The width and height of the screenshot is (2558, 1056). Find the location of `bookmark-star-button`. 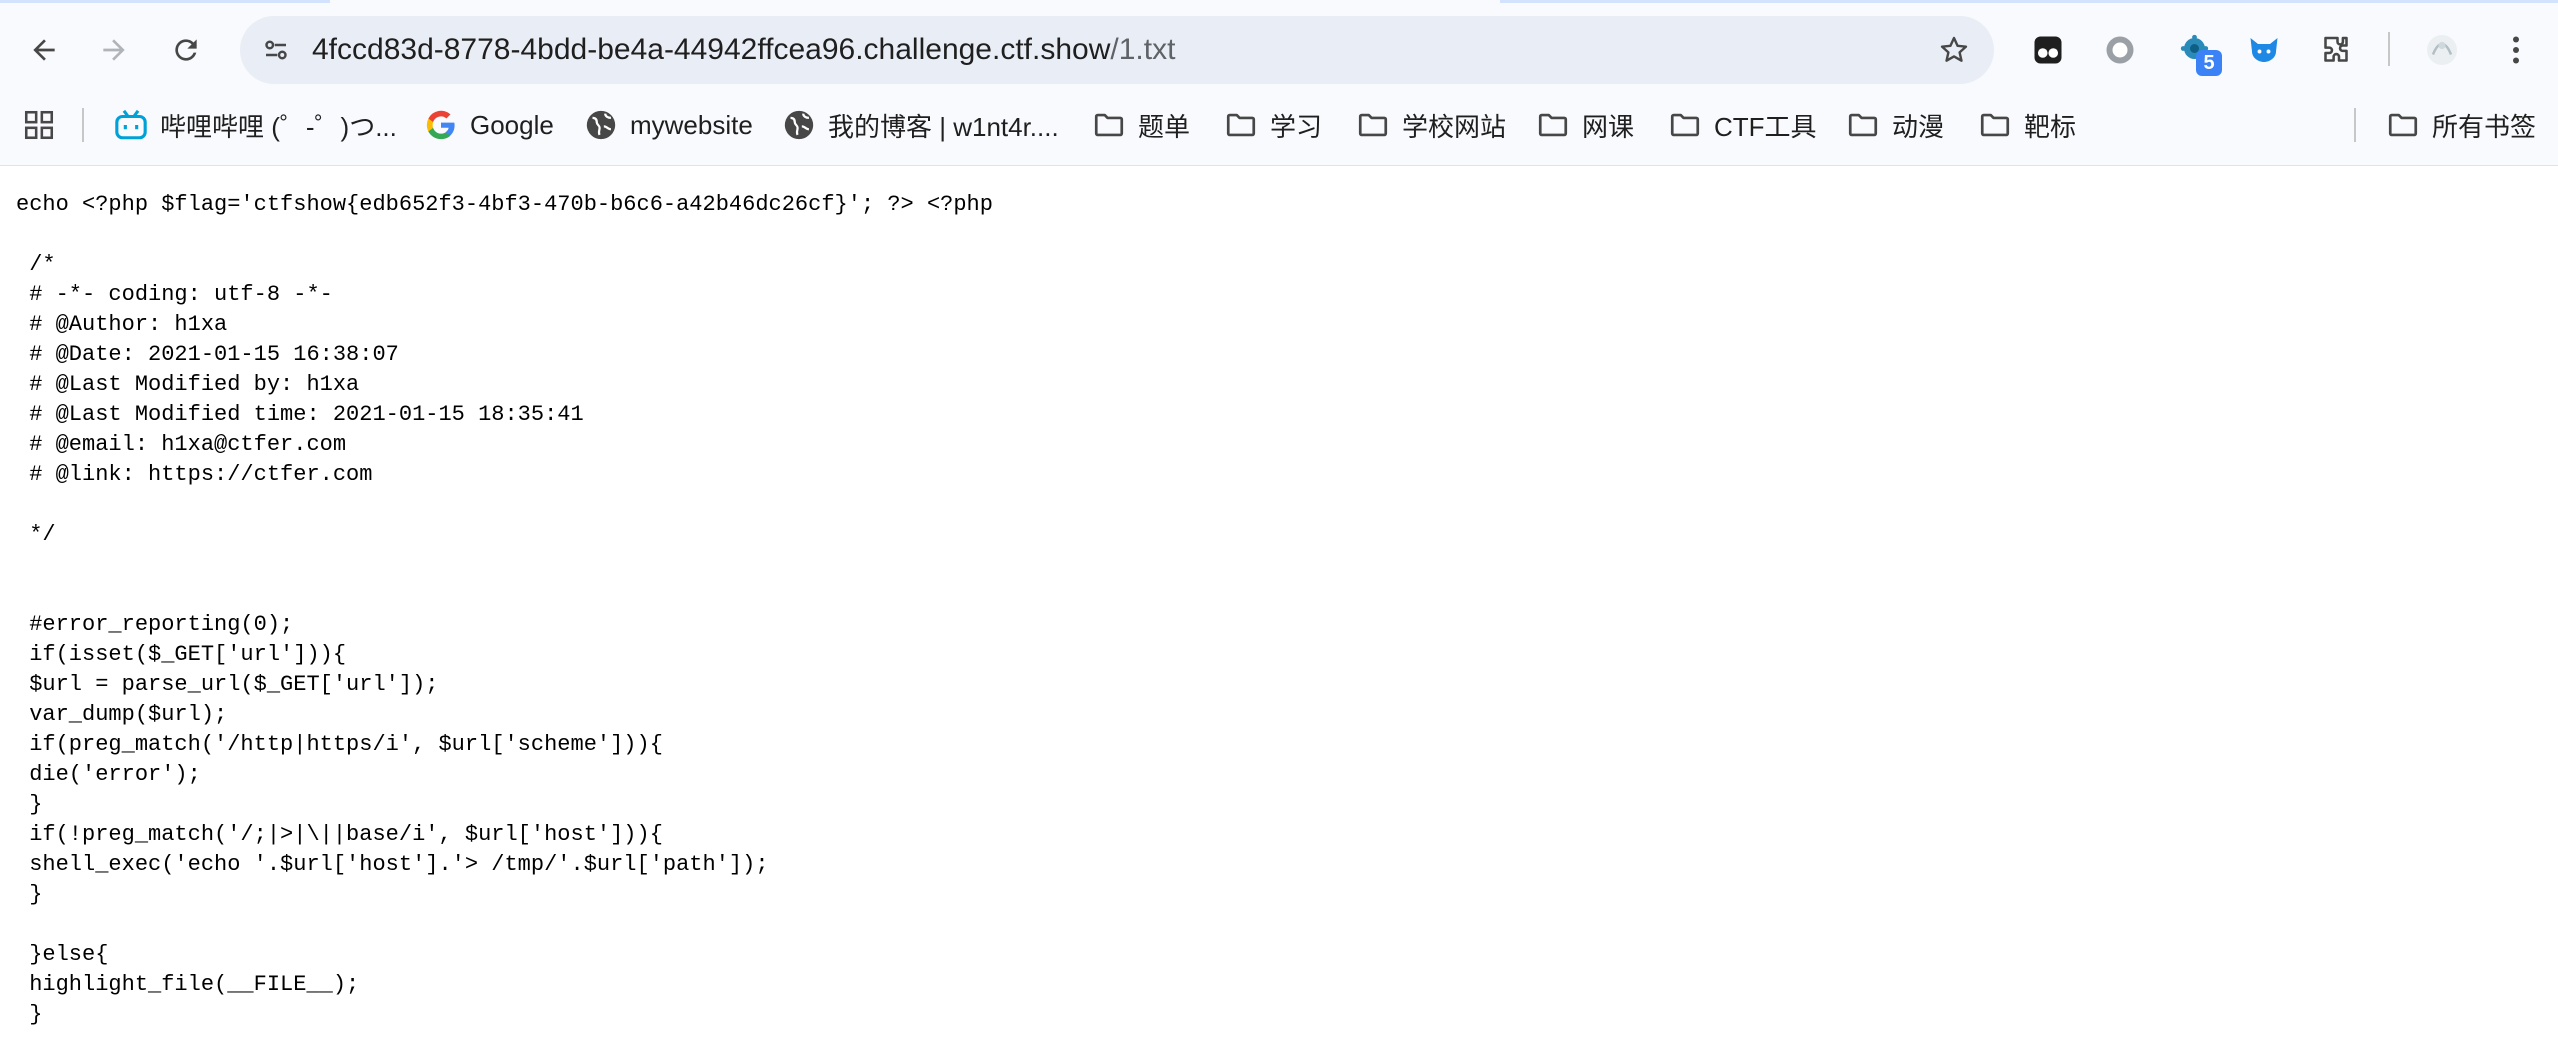

bookmark-star-button is located at coordinates (1954, 50).